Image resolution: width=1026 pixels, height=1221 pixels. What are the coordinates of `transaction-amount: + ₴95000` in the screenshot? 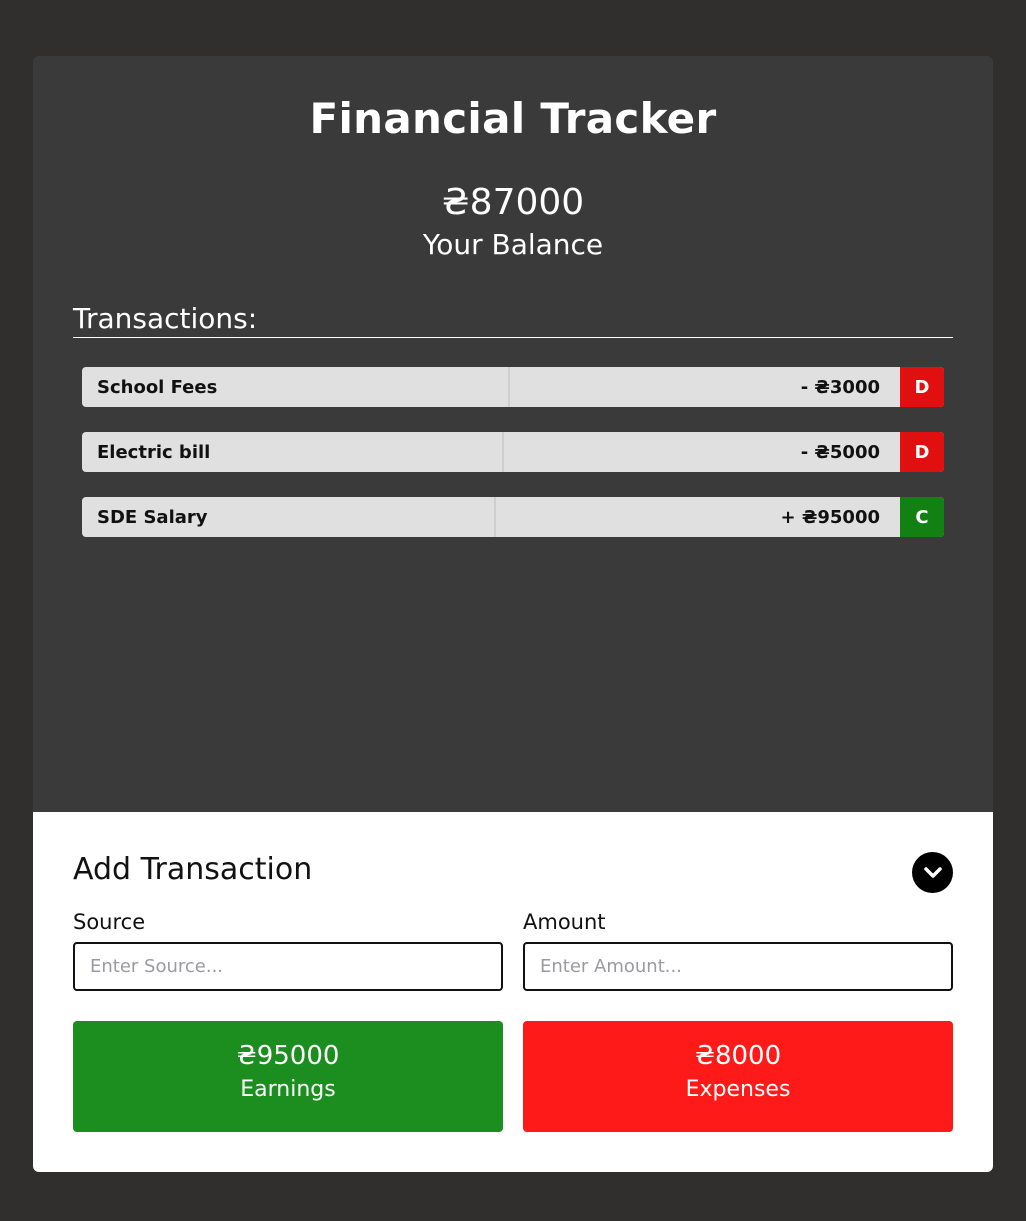 It's located at (830, 517).